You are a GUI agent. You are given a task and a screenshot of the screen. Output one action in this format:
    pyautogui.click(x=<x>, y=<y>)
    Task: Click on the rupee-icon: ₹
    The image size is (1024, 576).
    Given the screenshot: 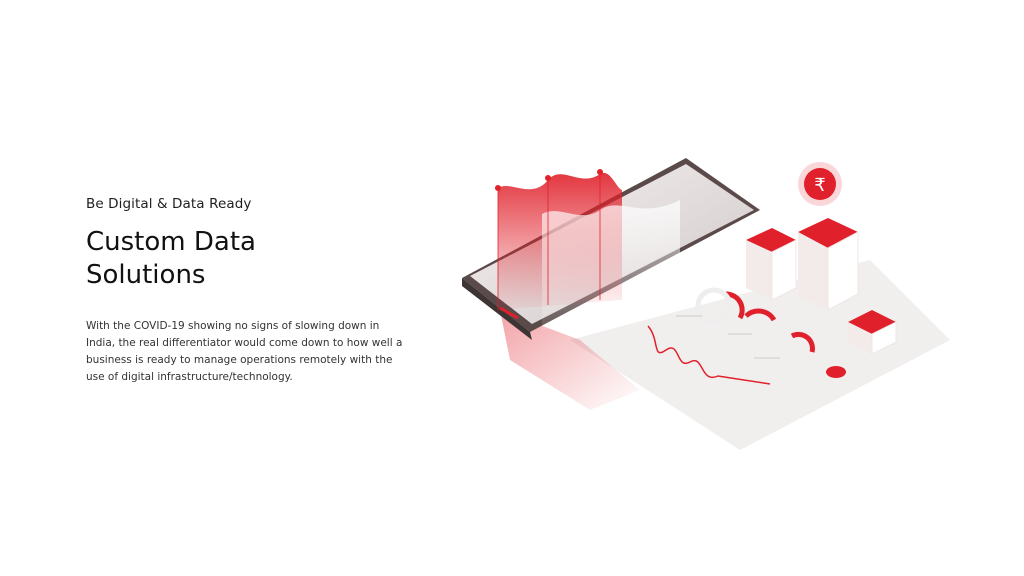 What is the action you would take?
    pyautogui.click(x=819, y=185)
    